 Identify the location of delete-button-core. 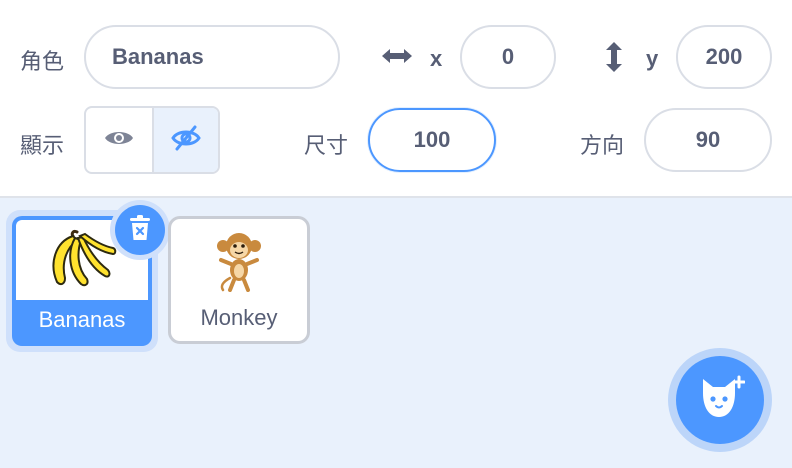
(140, 230).